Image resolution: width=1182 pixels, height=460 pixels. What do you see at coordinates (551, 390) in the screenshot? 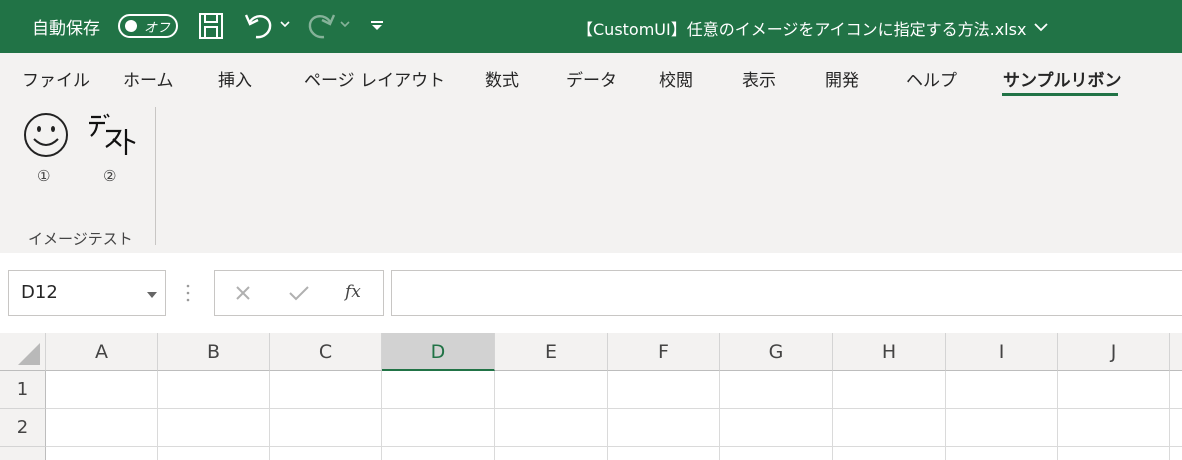
I see `cell-e1` at bounding box center [551, 390].